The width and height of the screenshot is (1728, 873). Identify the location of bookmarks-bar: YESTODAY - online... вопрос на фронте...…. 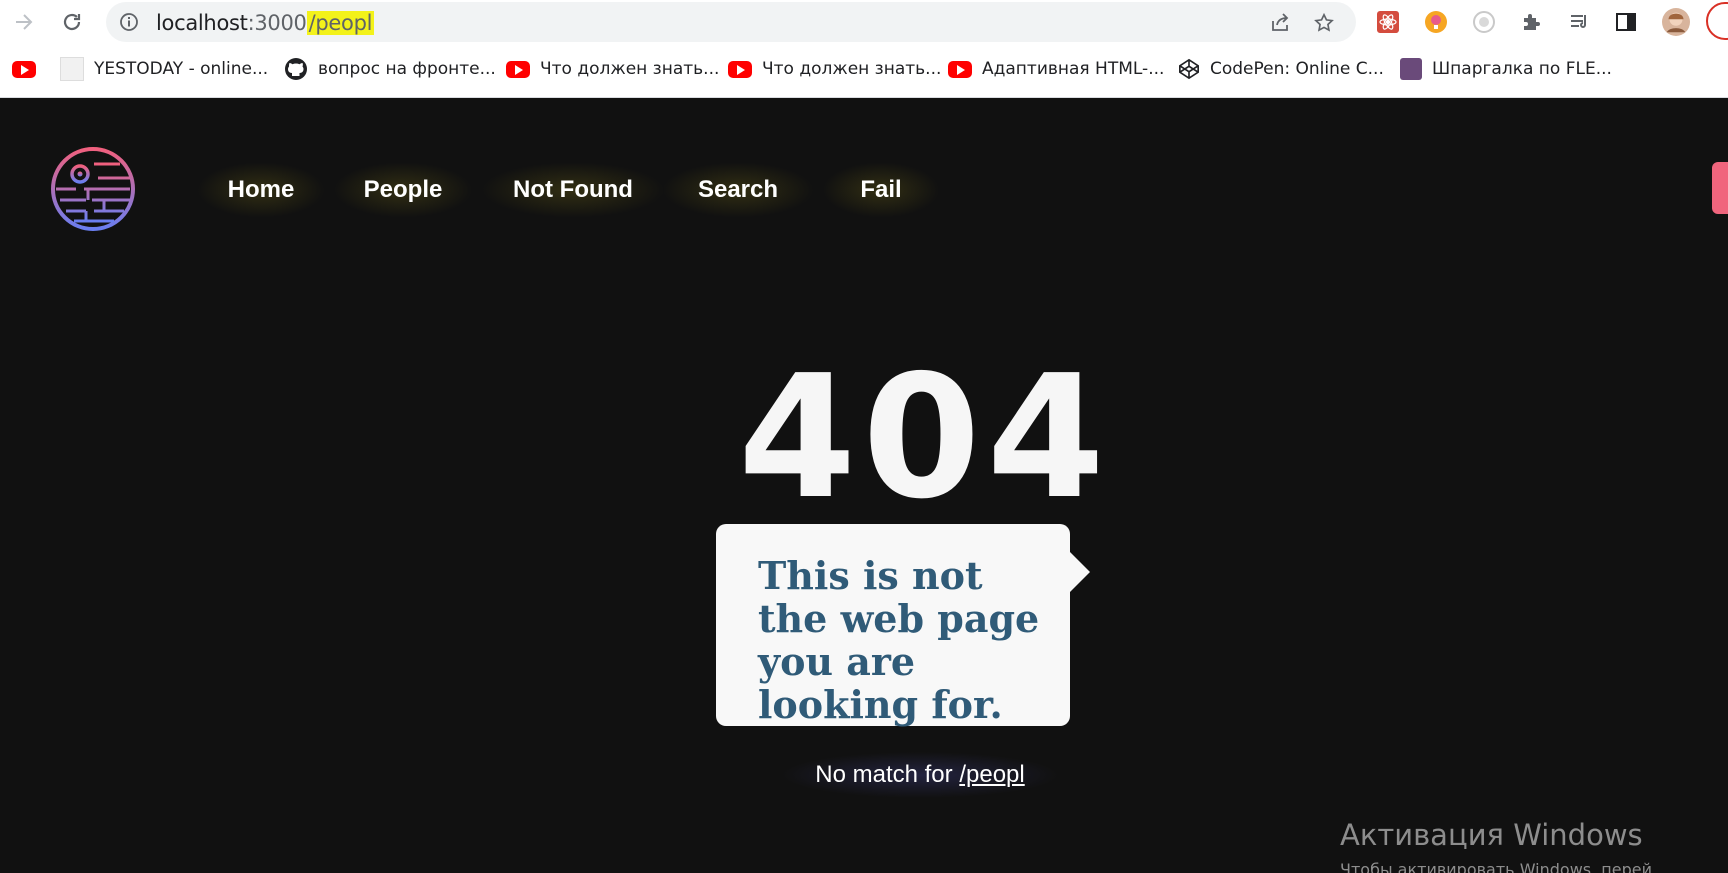
(864, 69).